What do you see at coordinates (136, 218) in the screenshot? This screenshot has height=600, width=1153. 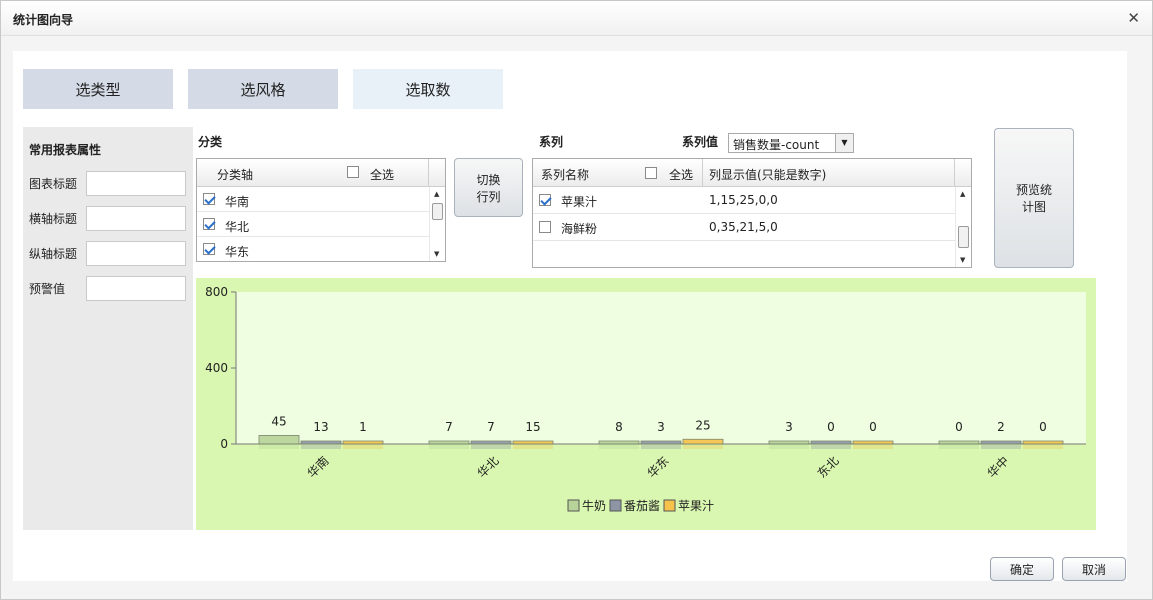 I see `x-axis-title-input` at bounding box center [136, 218].